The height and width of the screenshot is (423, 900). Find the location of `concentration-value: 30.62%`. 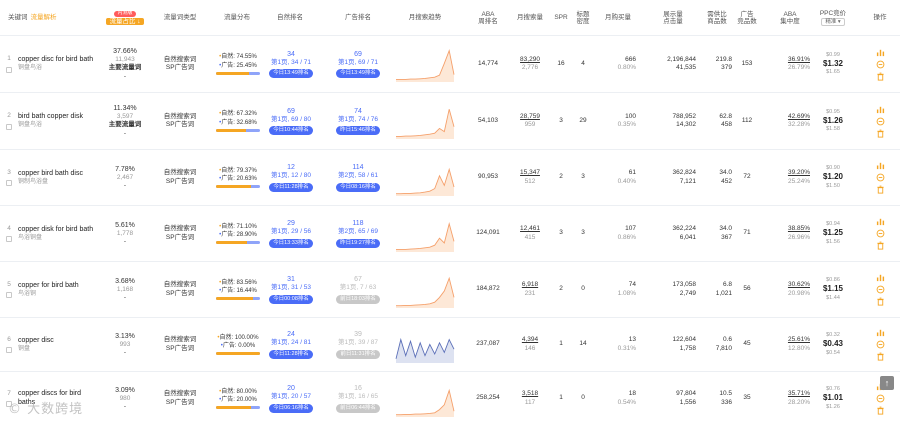

concentration-value: 30.62% is located at coordinates (799, 285).